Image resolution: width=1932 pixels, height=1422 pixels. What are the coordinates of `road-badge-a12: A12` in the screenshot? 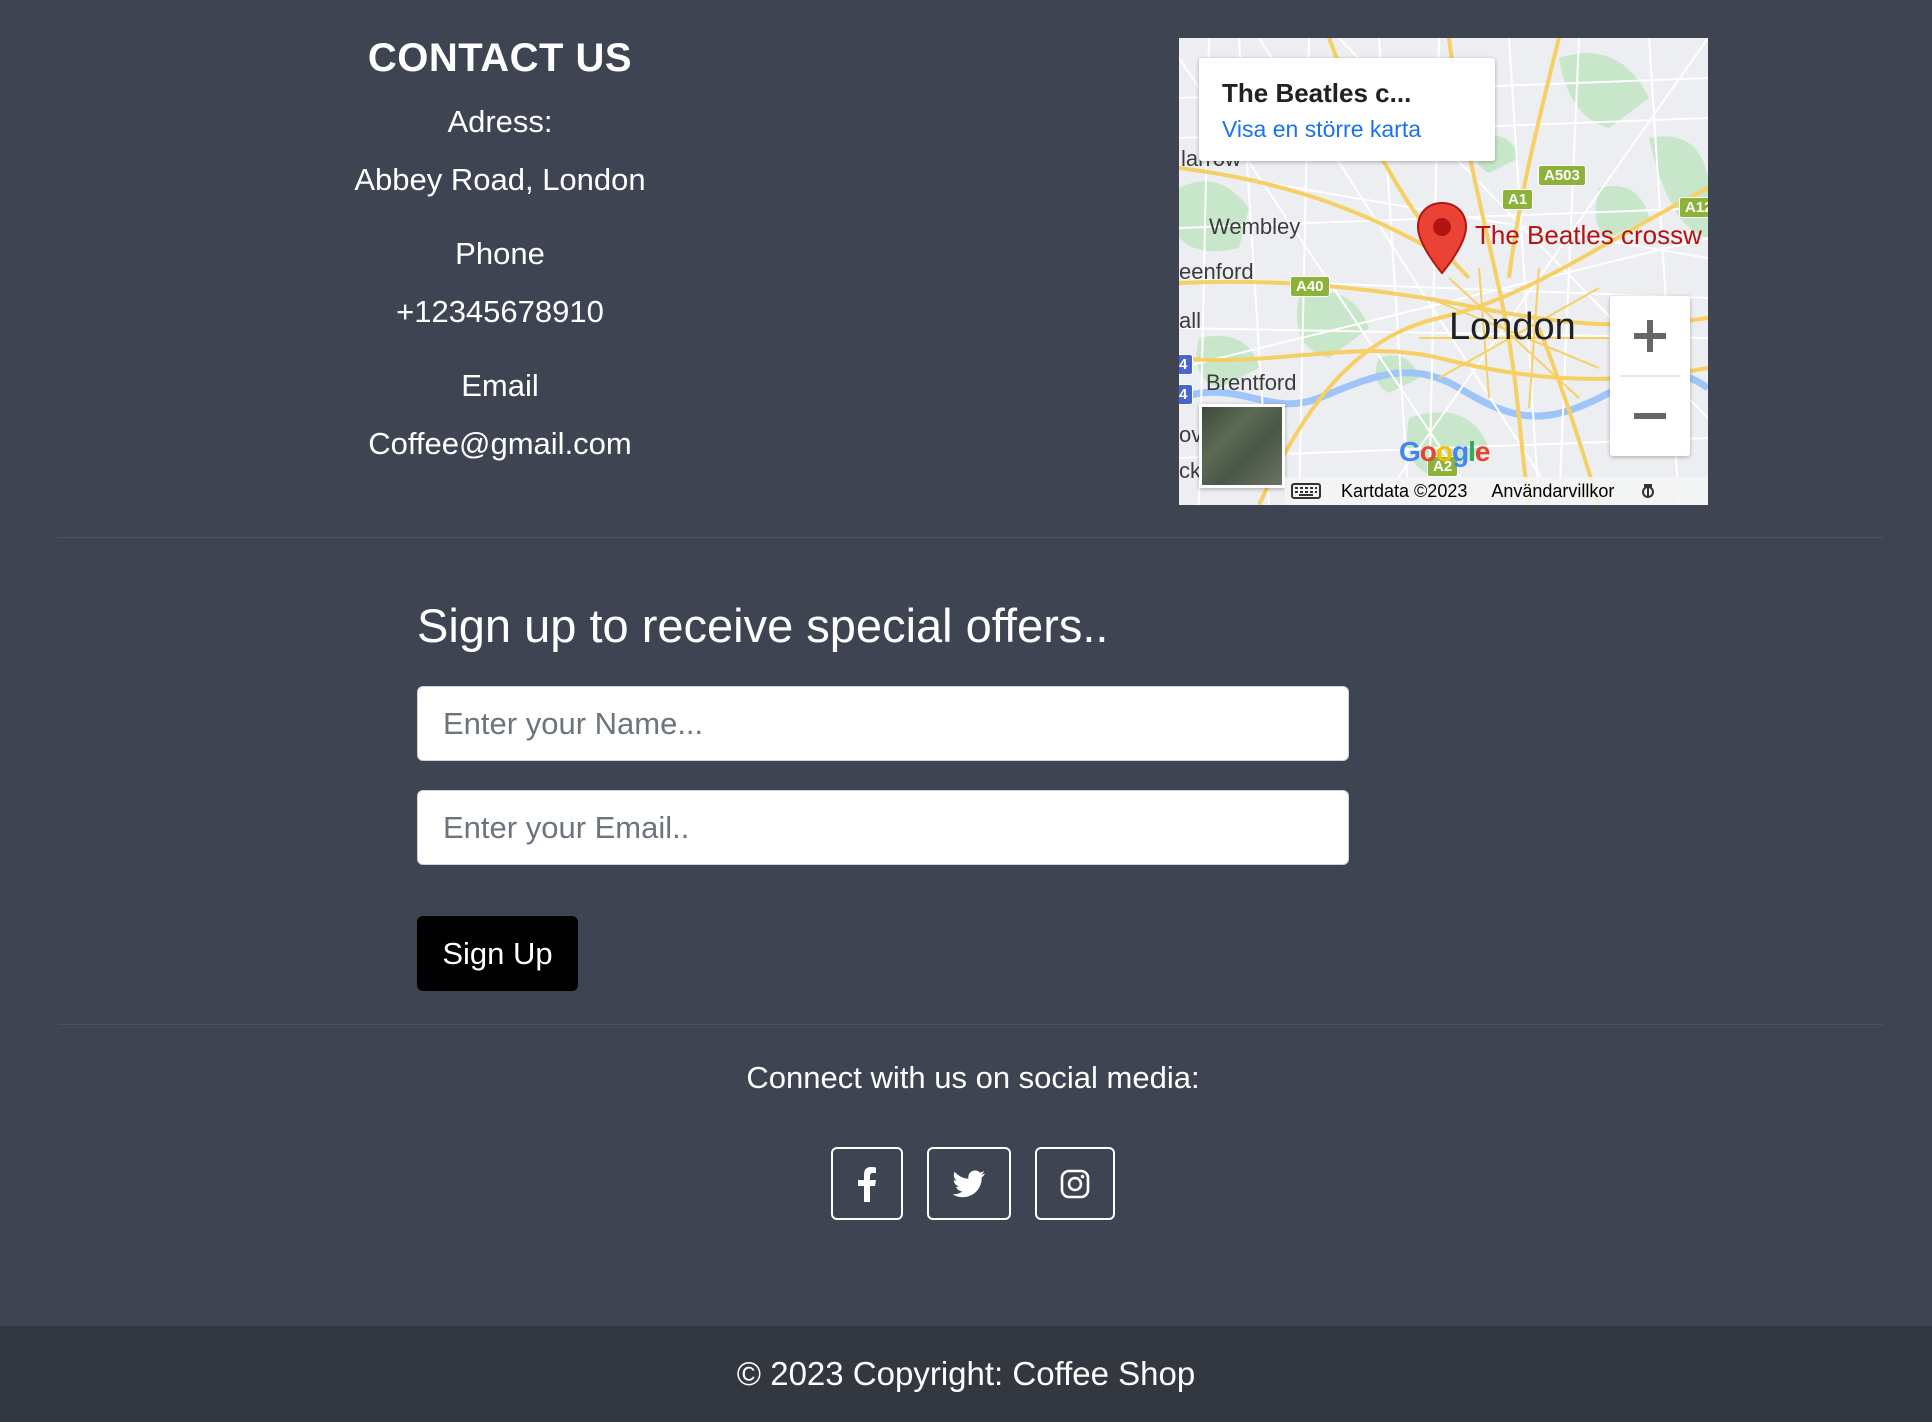 It's located at (1693, 207).